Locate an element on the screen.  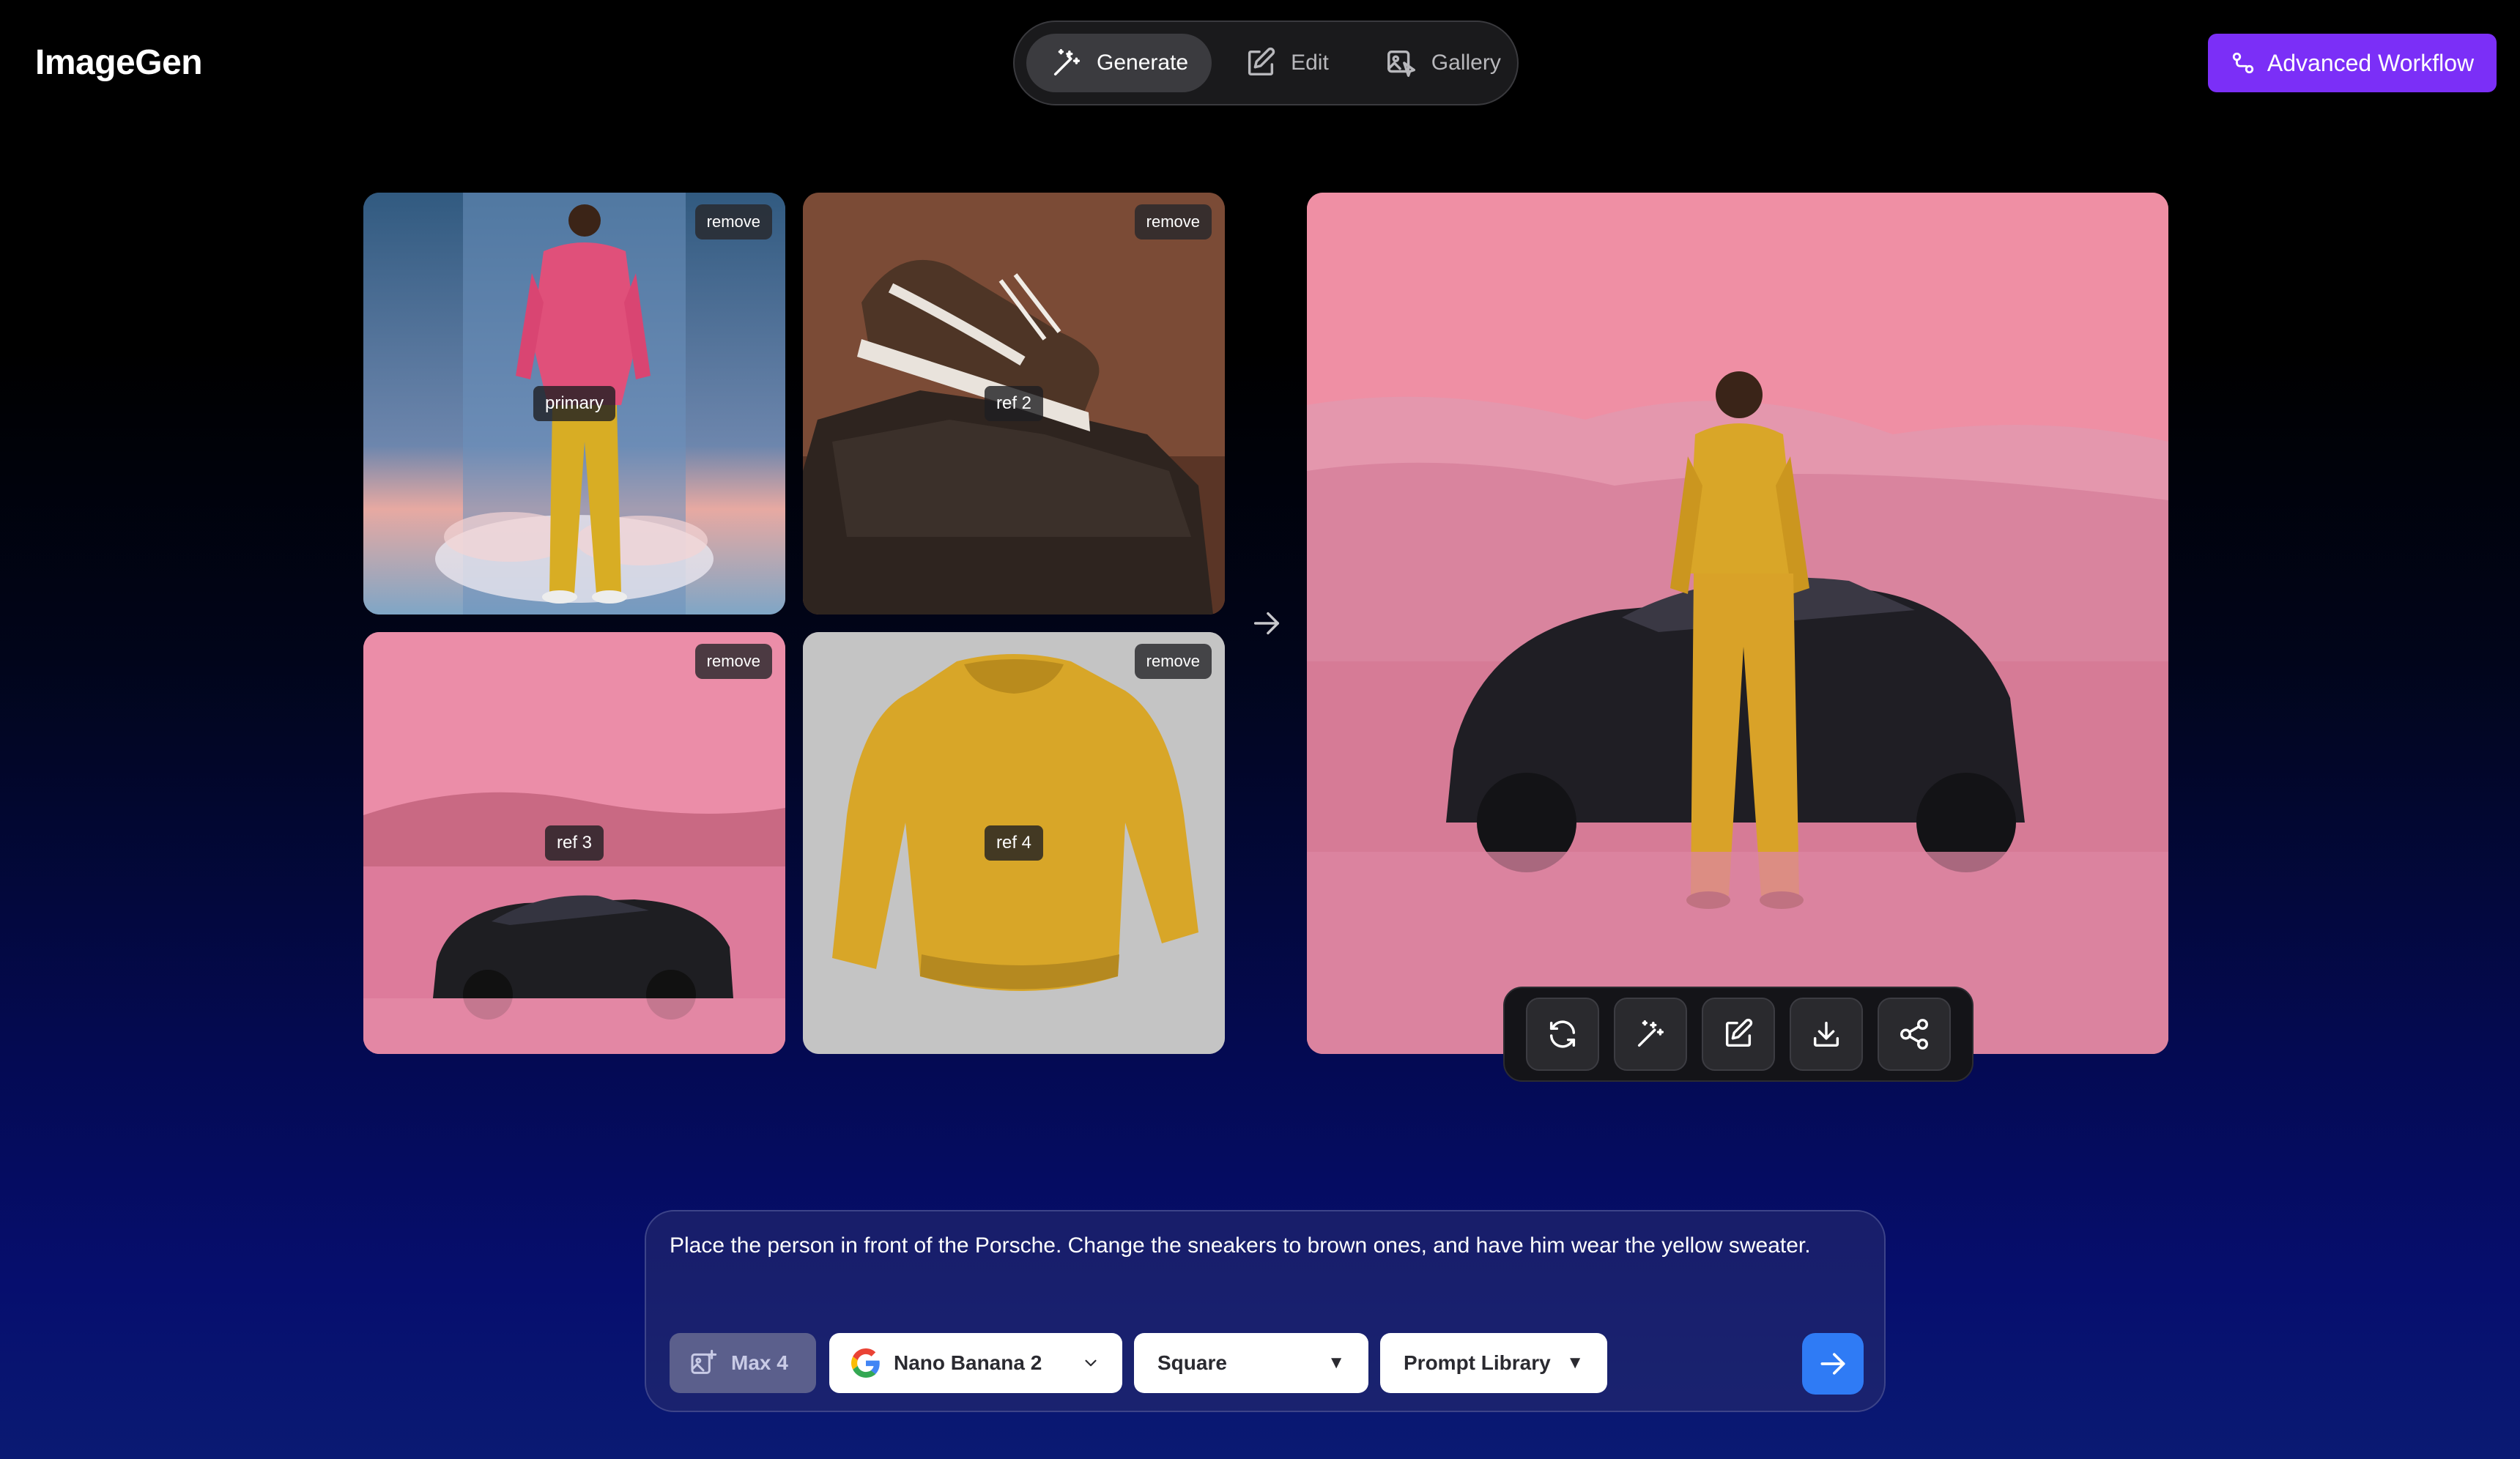
add-reference-button: Max 4 is located at coordinates (743, 1363).